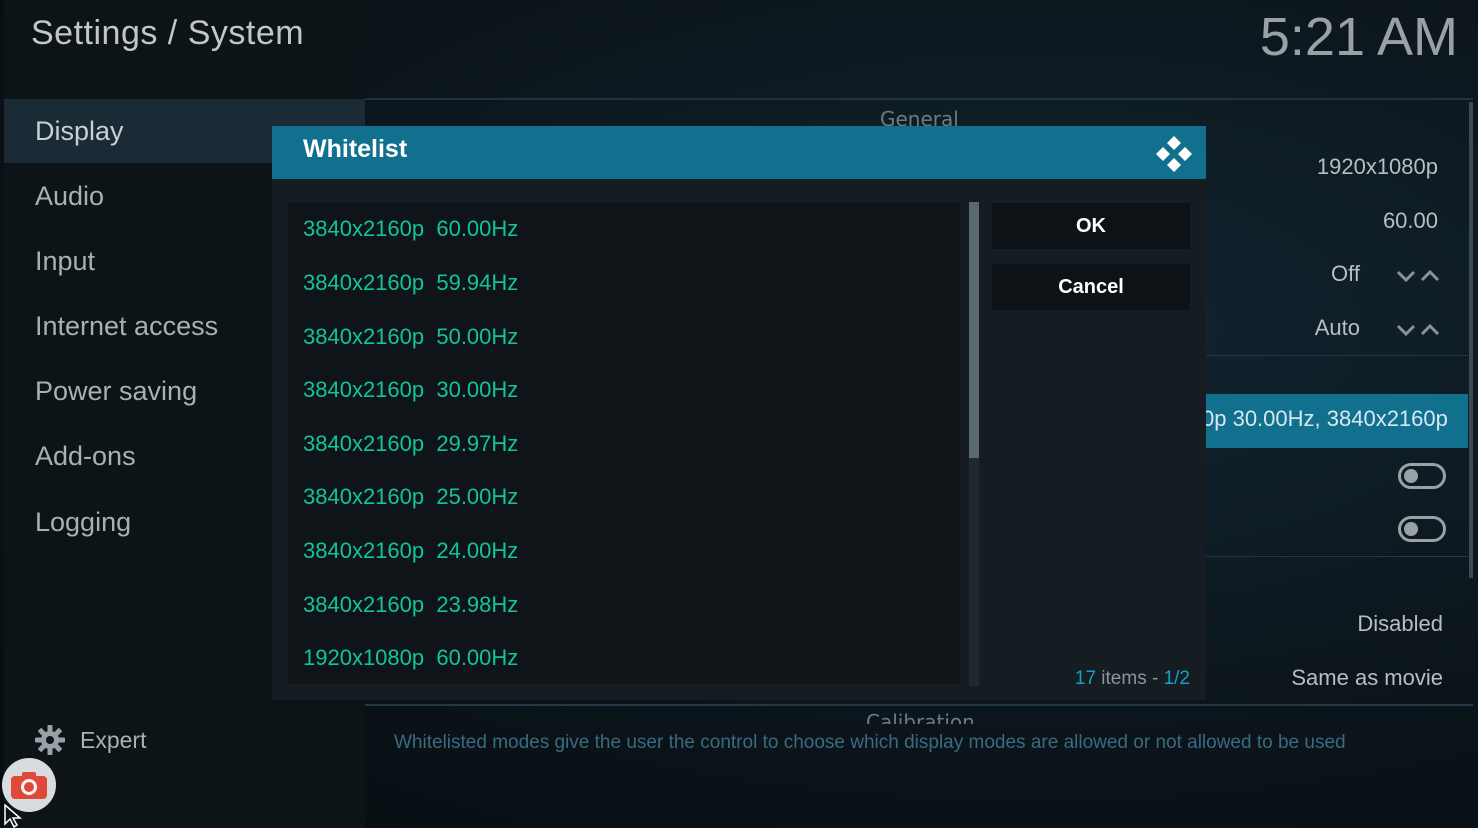 This screenshot has height=828, width=1478. Describe the element at coordinates (168, 33) in the screenshot. I see `page-title: Settings / System` at that location.